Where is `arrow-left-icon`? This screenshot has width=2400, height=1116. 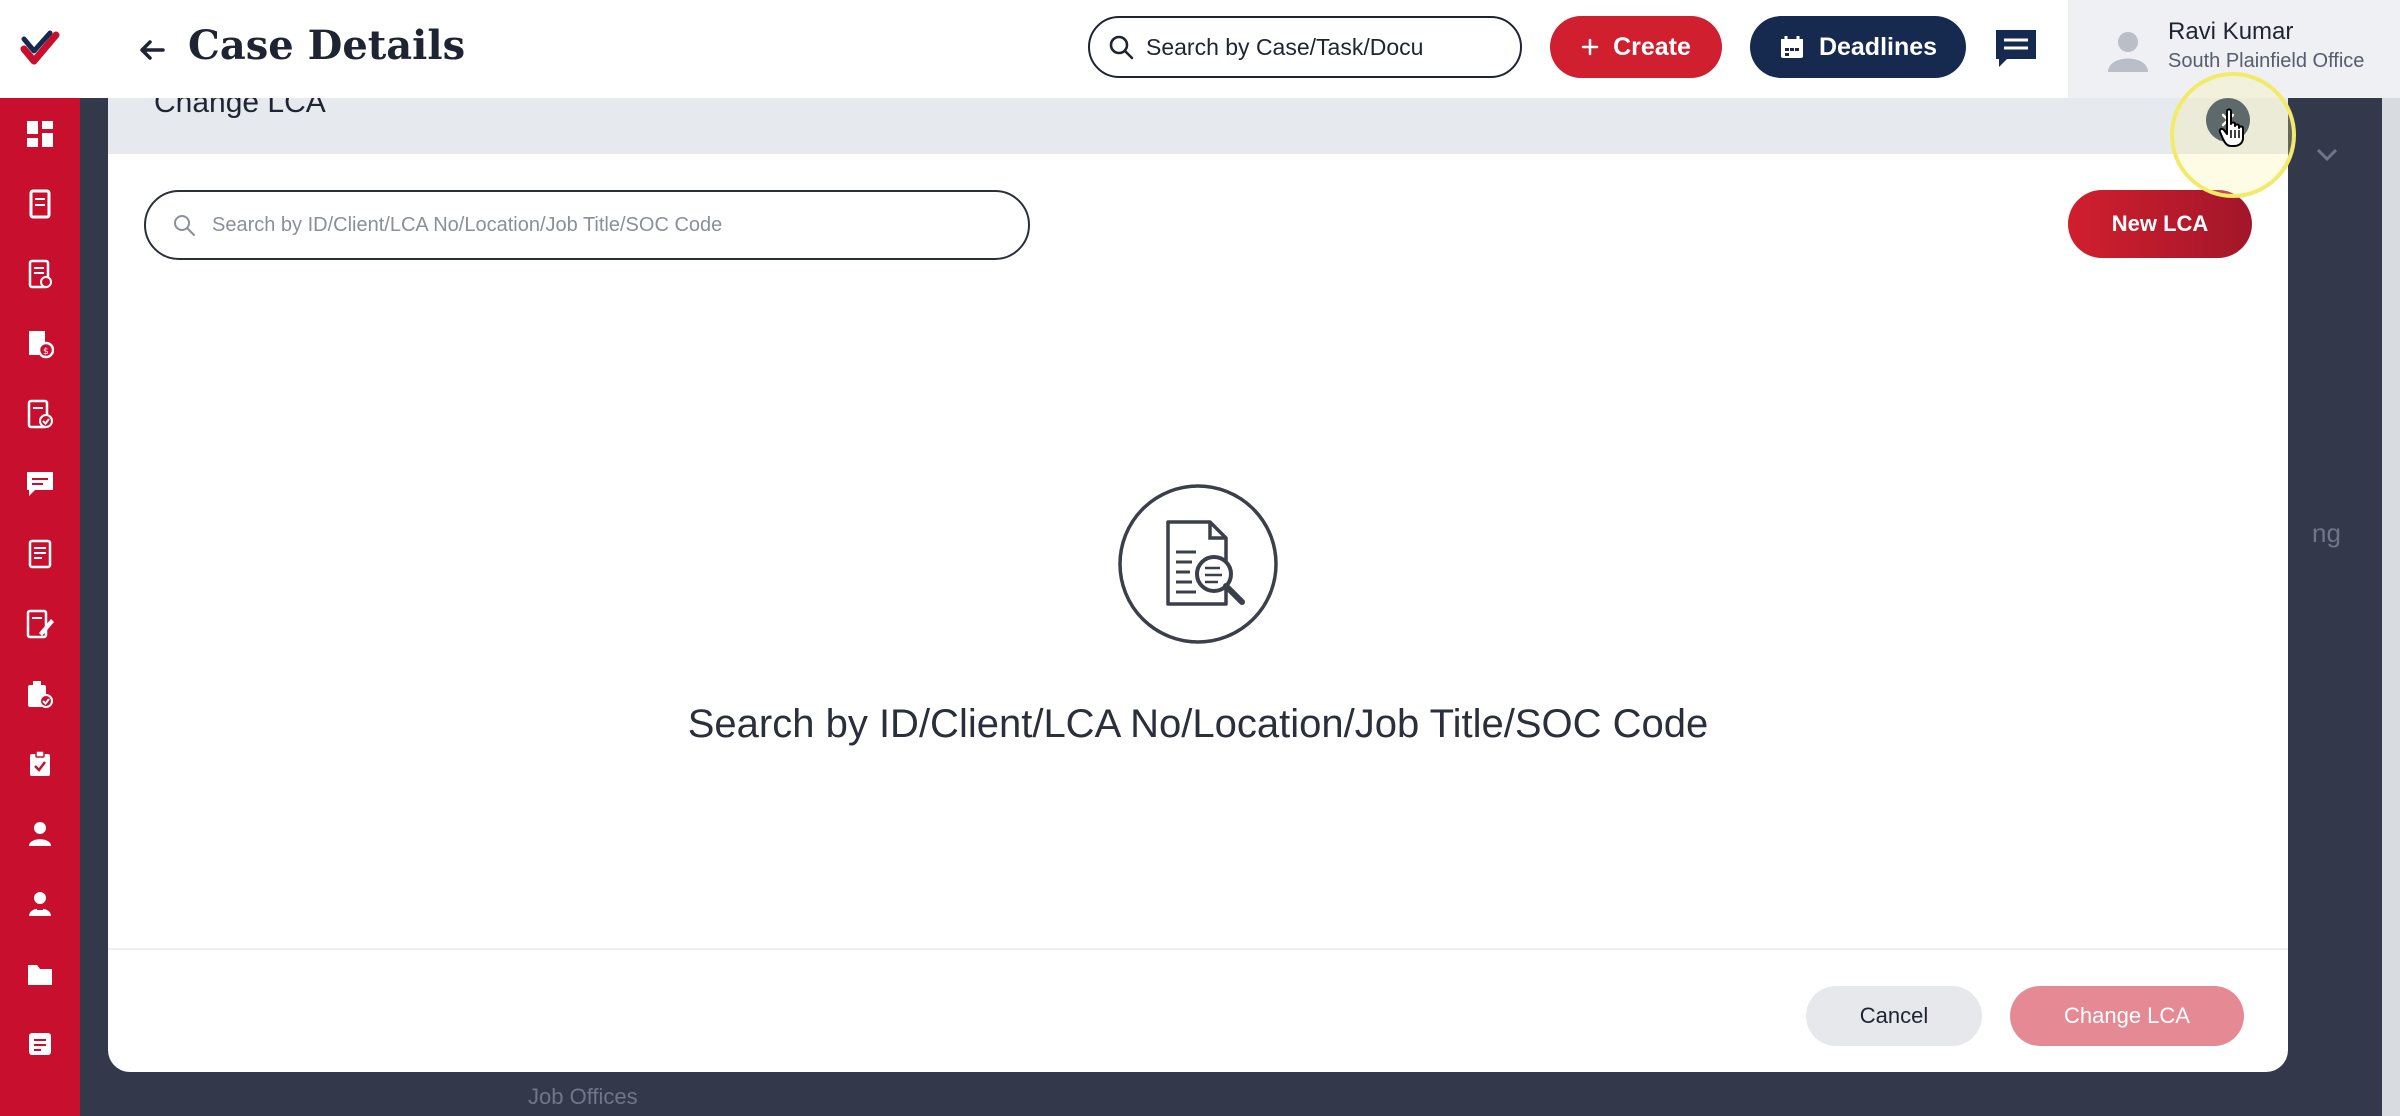 arrow-left-icon is located at coordinates (152, 50).